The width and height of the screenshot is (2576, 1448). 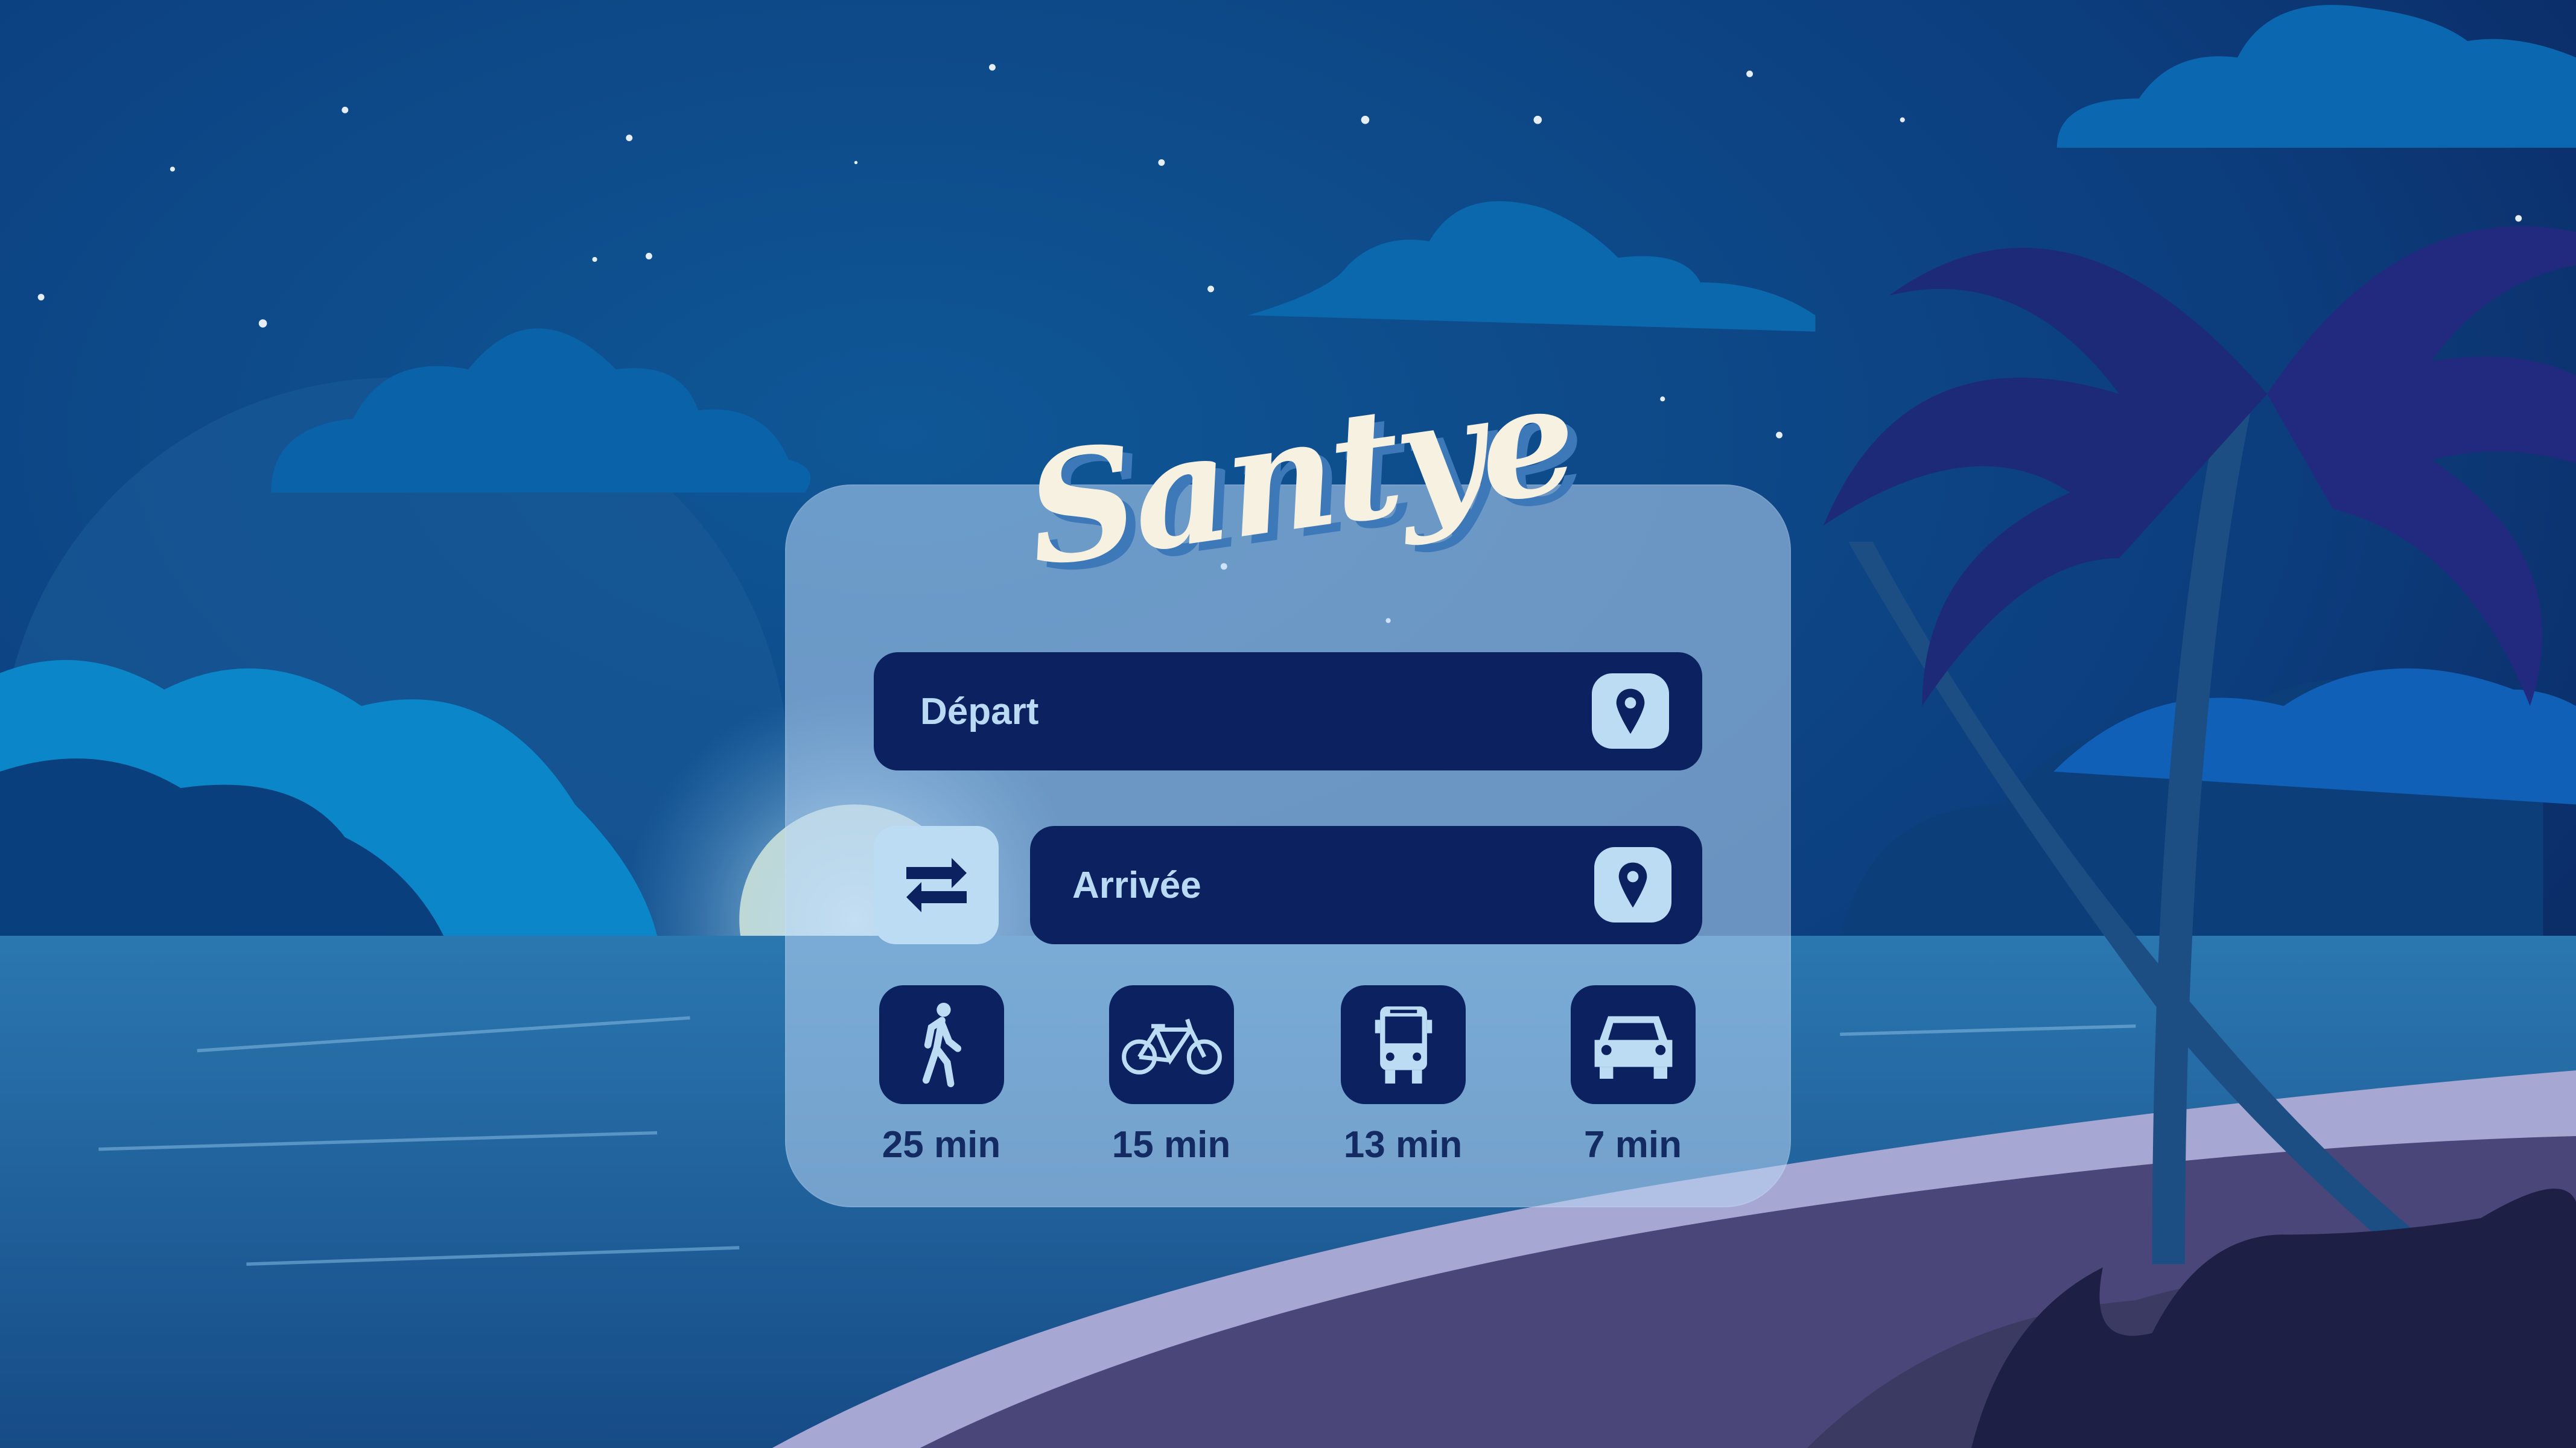 What do you see at coordinates (1136, 885) in the screenshot?
I see `arrival-placeholder: Arrivée` at bounding box center [1136, 885].